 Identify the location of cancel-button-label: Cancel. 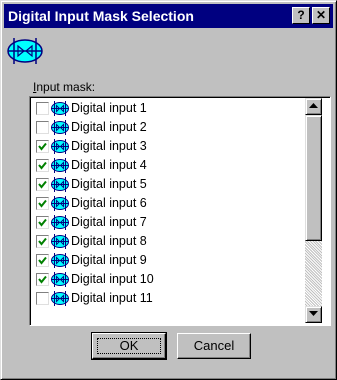
(214, 345).